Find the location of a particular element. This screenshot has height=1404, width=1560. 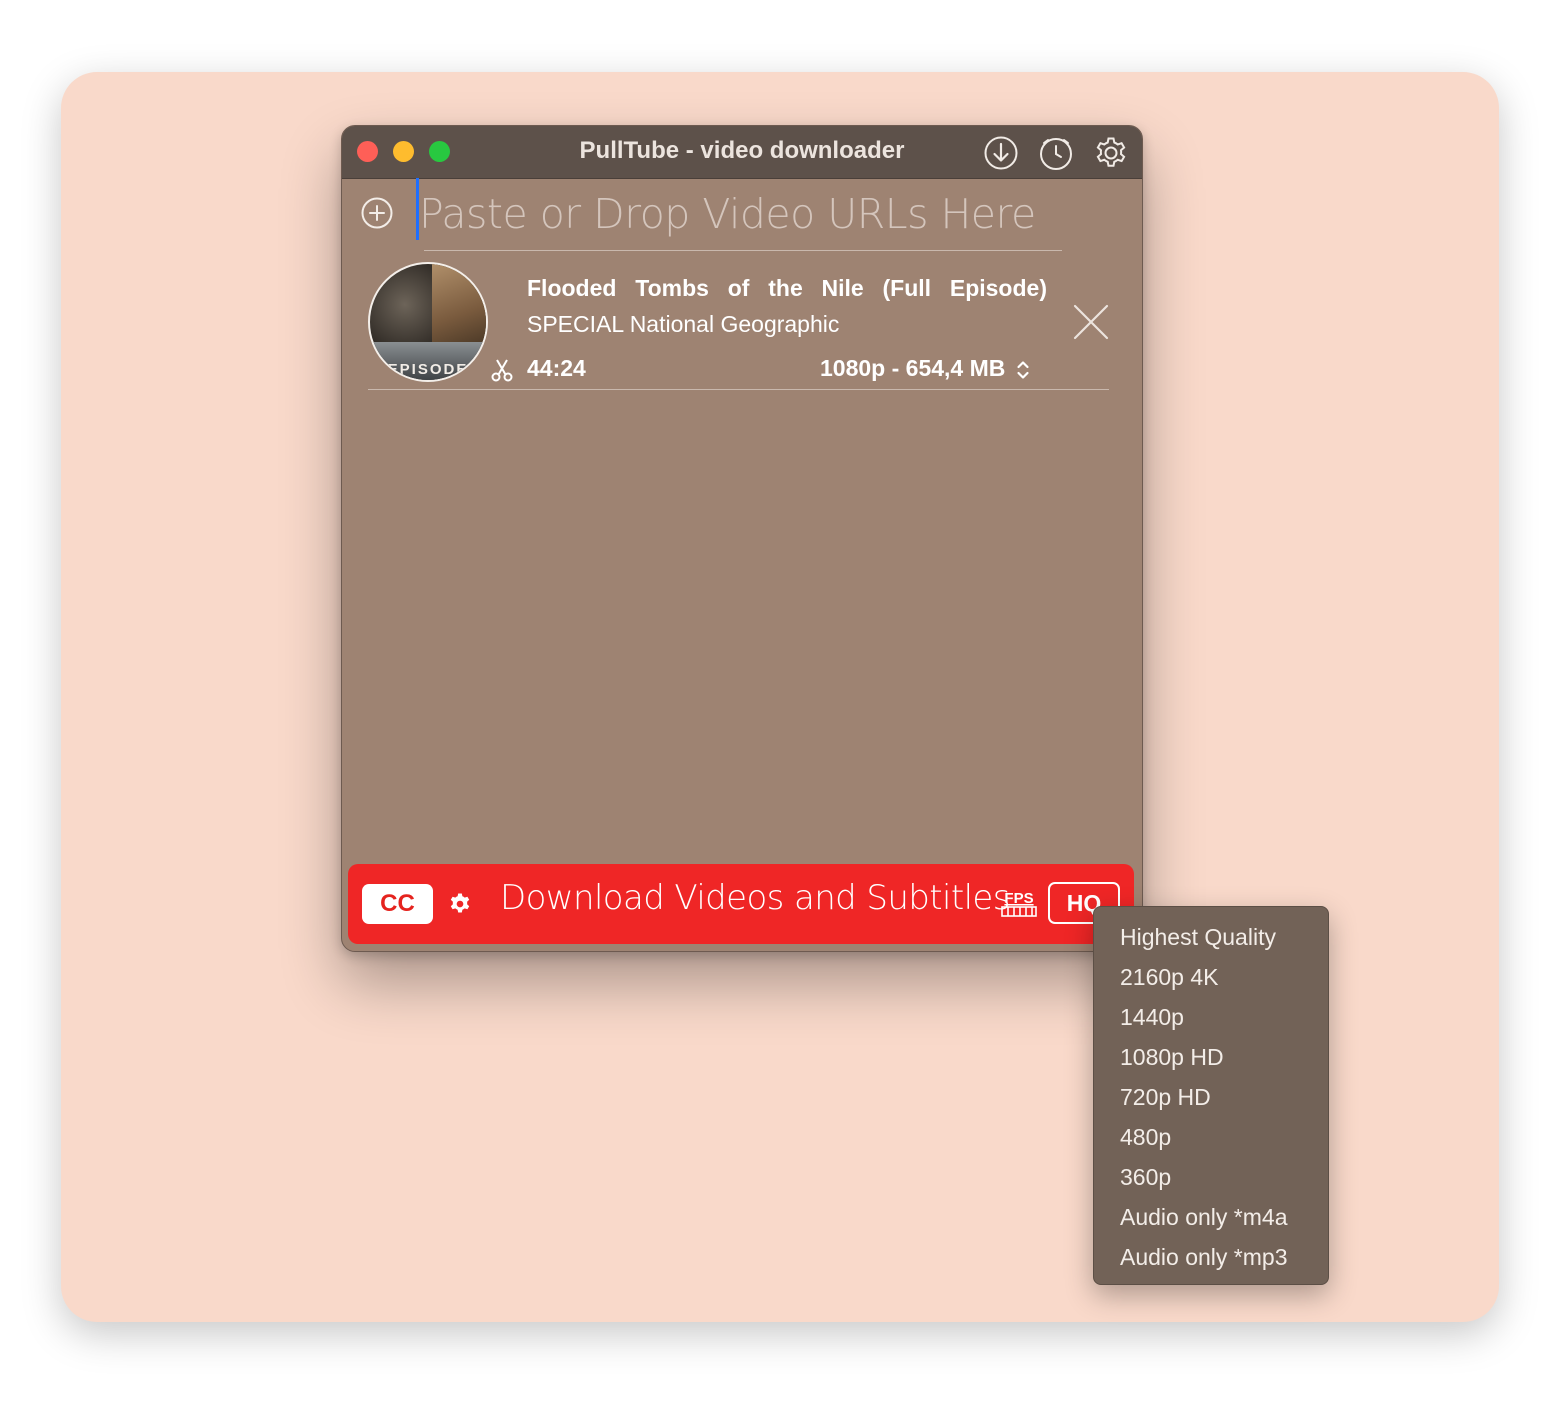

menu-item-audio-mp3: Audio only *mp3 is located at coordinates (1204, 1257).